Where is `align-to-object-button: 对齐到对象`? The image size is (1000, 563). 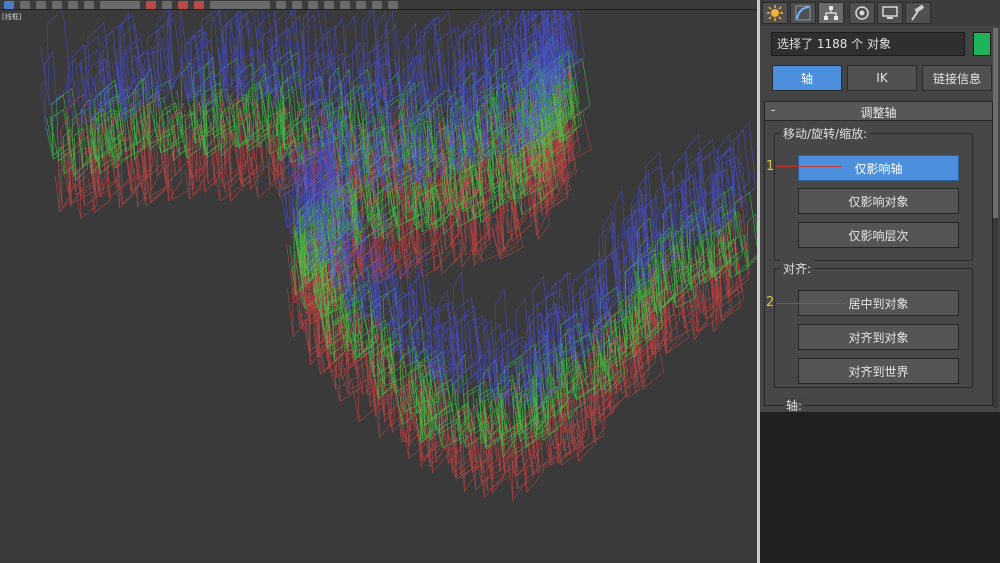 align-to-object-button: 对齐到对象 is located at coordinates (878, 337).